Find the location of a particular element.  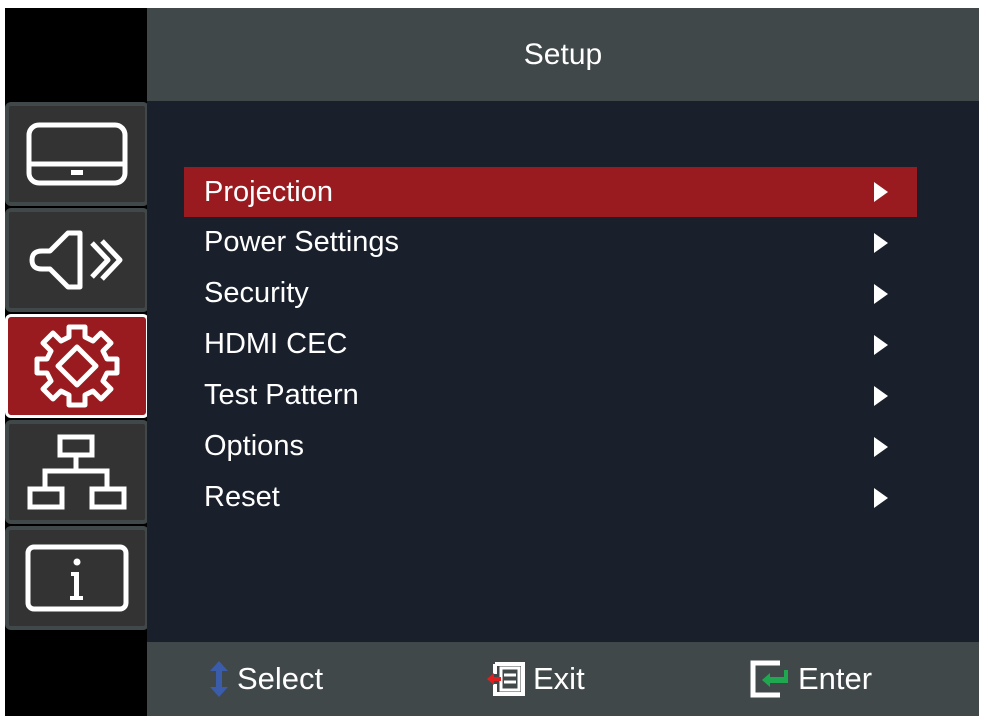

enter-hint: Enter is located at coordinates (811, 679).